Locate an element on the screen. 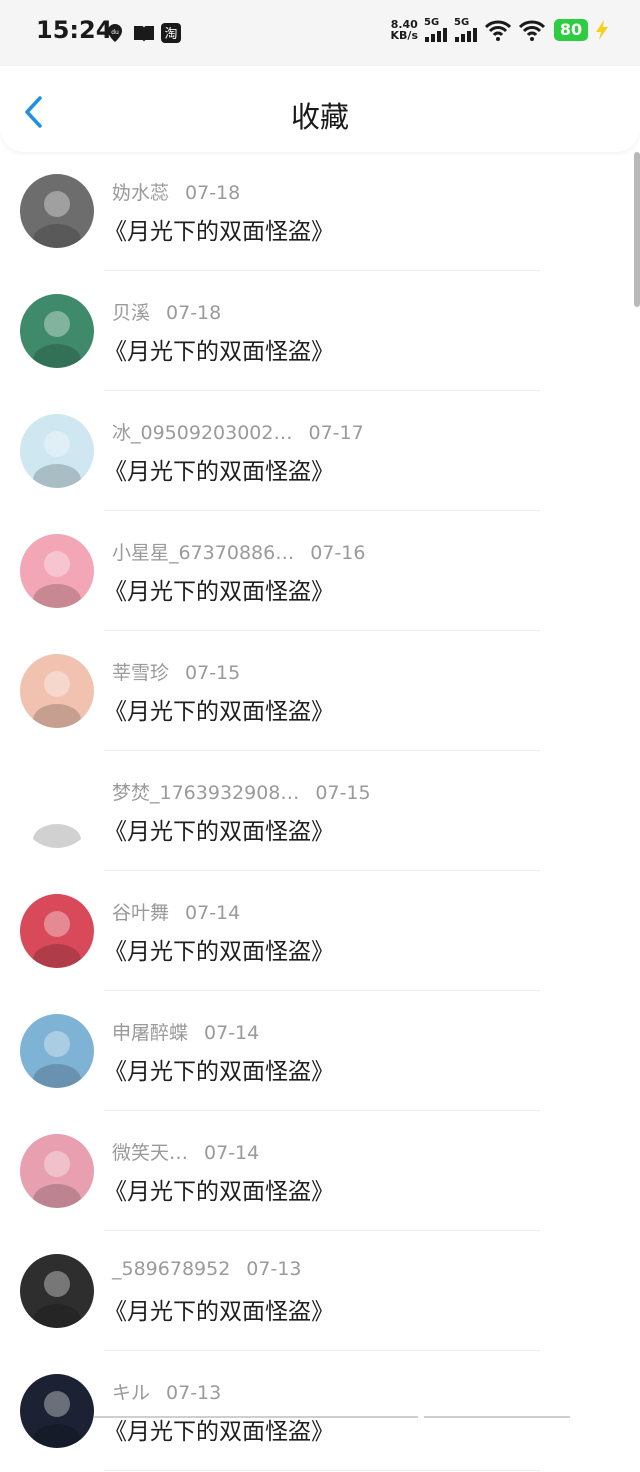 The image size is (640, 1472). item-meta: 冰_09509203002… 07-17 is located at coordinates (238, 431).